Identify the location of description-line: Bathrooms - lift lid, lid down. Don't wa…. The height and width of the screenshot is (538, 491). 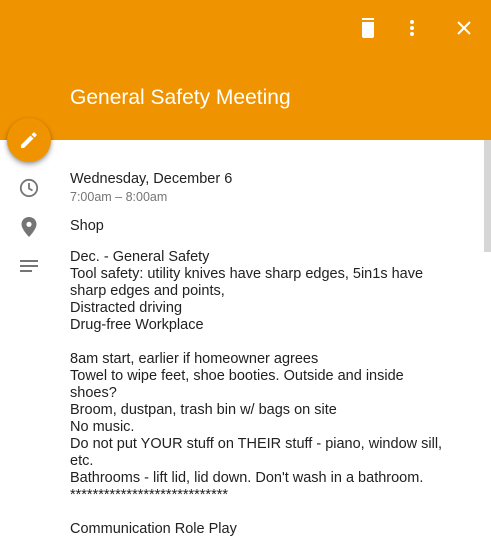
(247, 478).